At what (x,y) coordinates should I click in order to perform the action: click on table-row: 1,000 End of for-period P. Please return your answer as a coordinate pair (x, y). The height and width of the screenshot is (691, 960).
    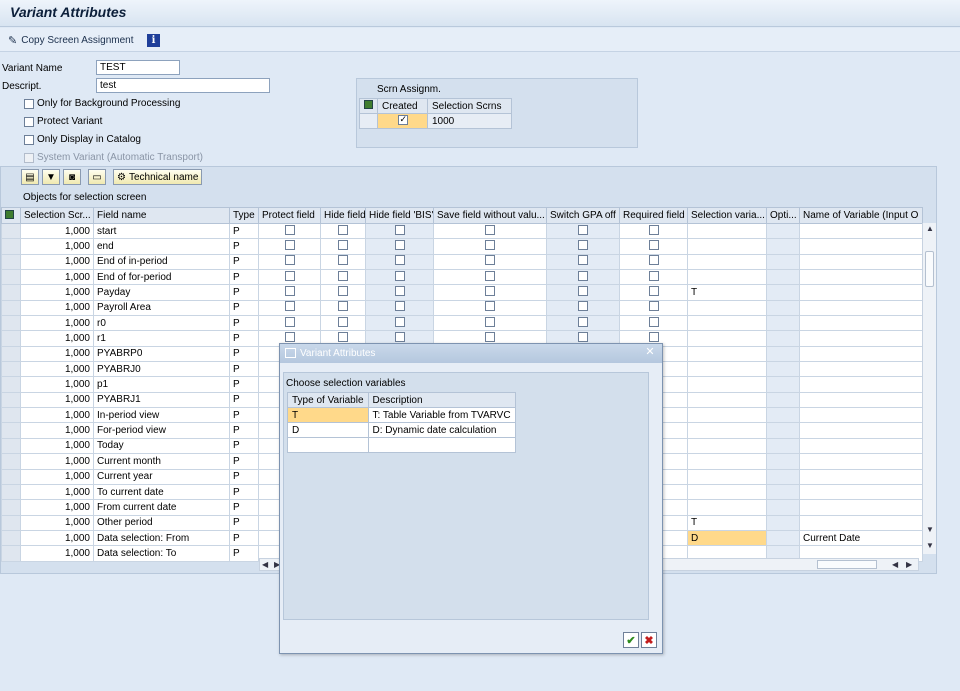
    Looking at the image, I should click on (462, 277).